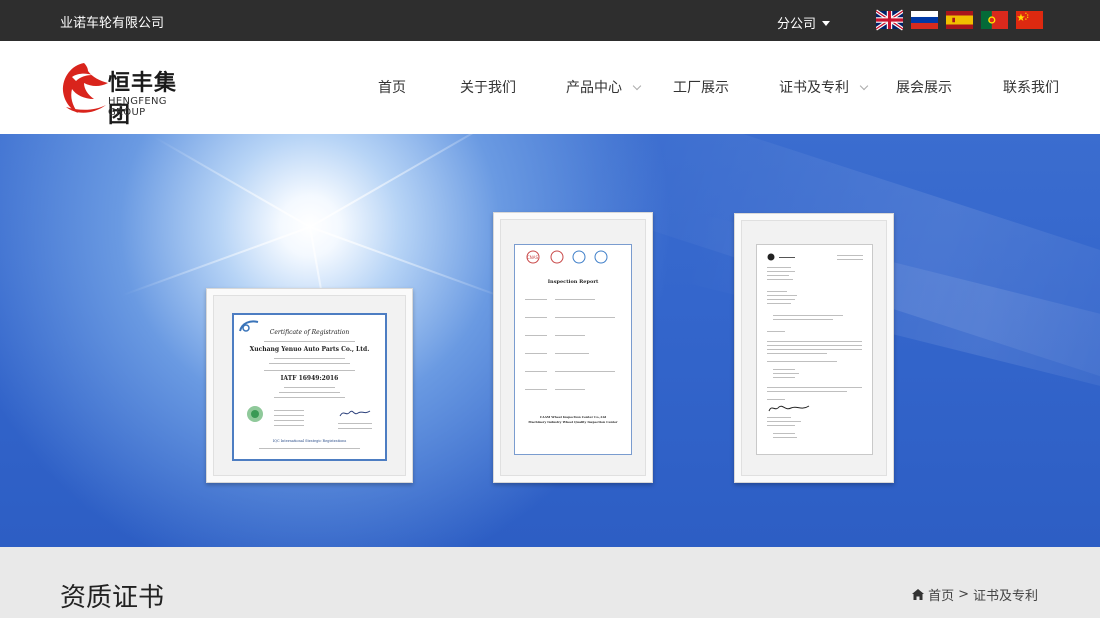 This screenshot has height=618, width=1100. I want to click on nav-label: 联系我们, so click(1031, 88).